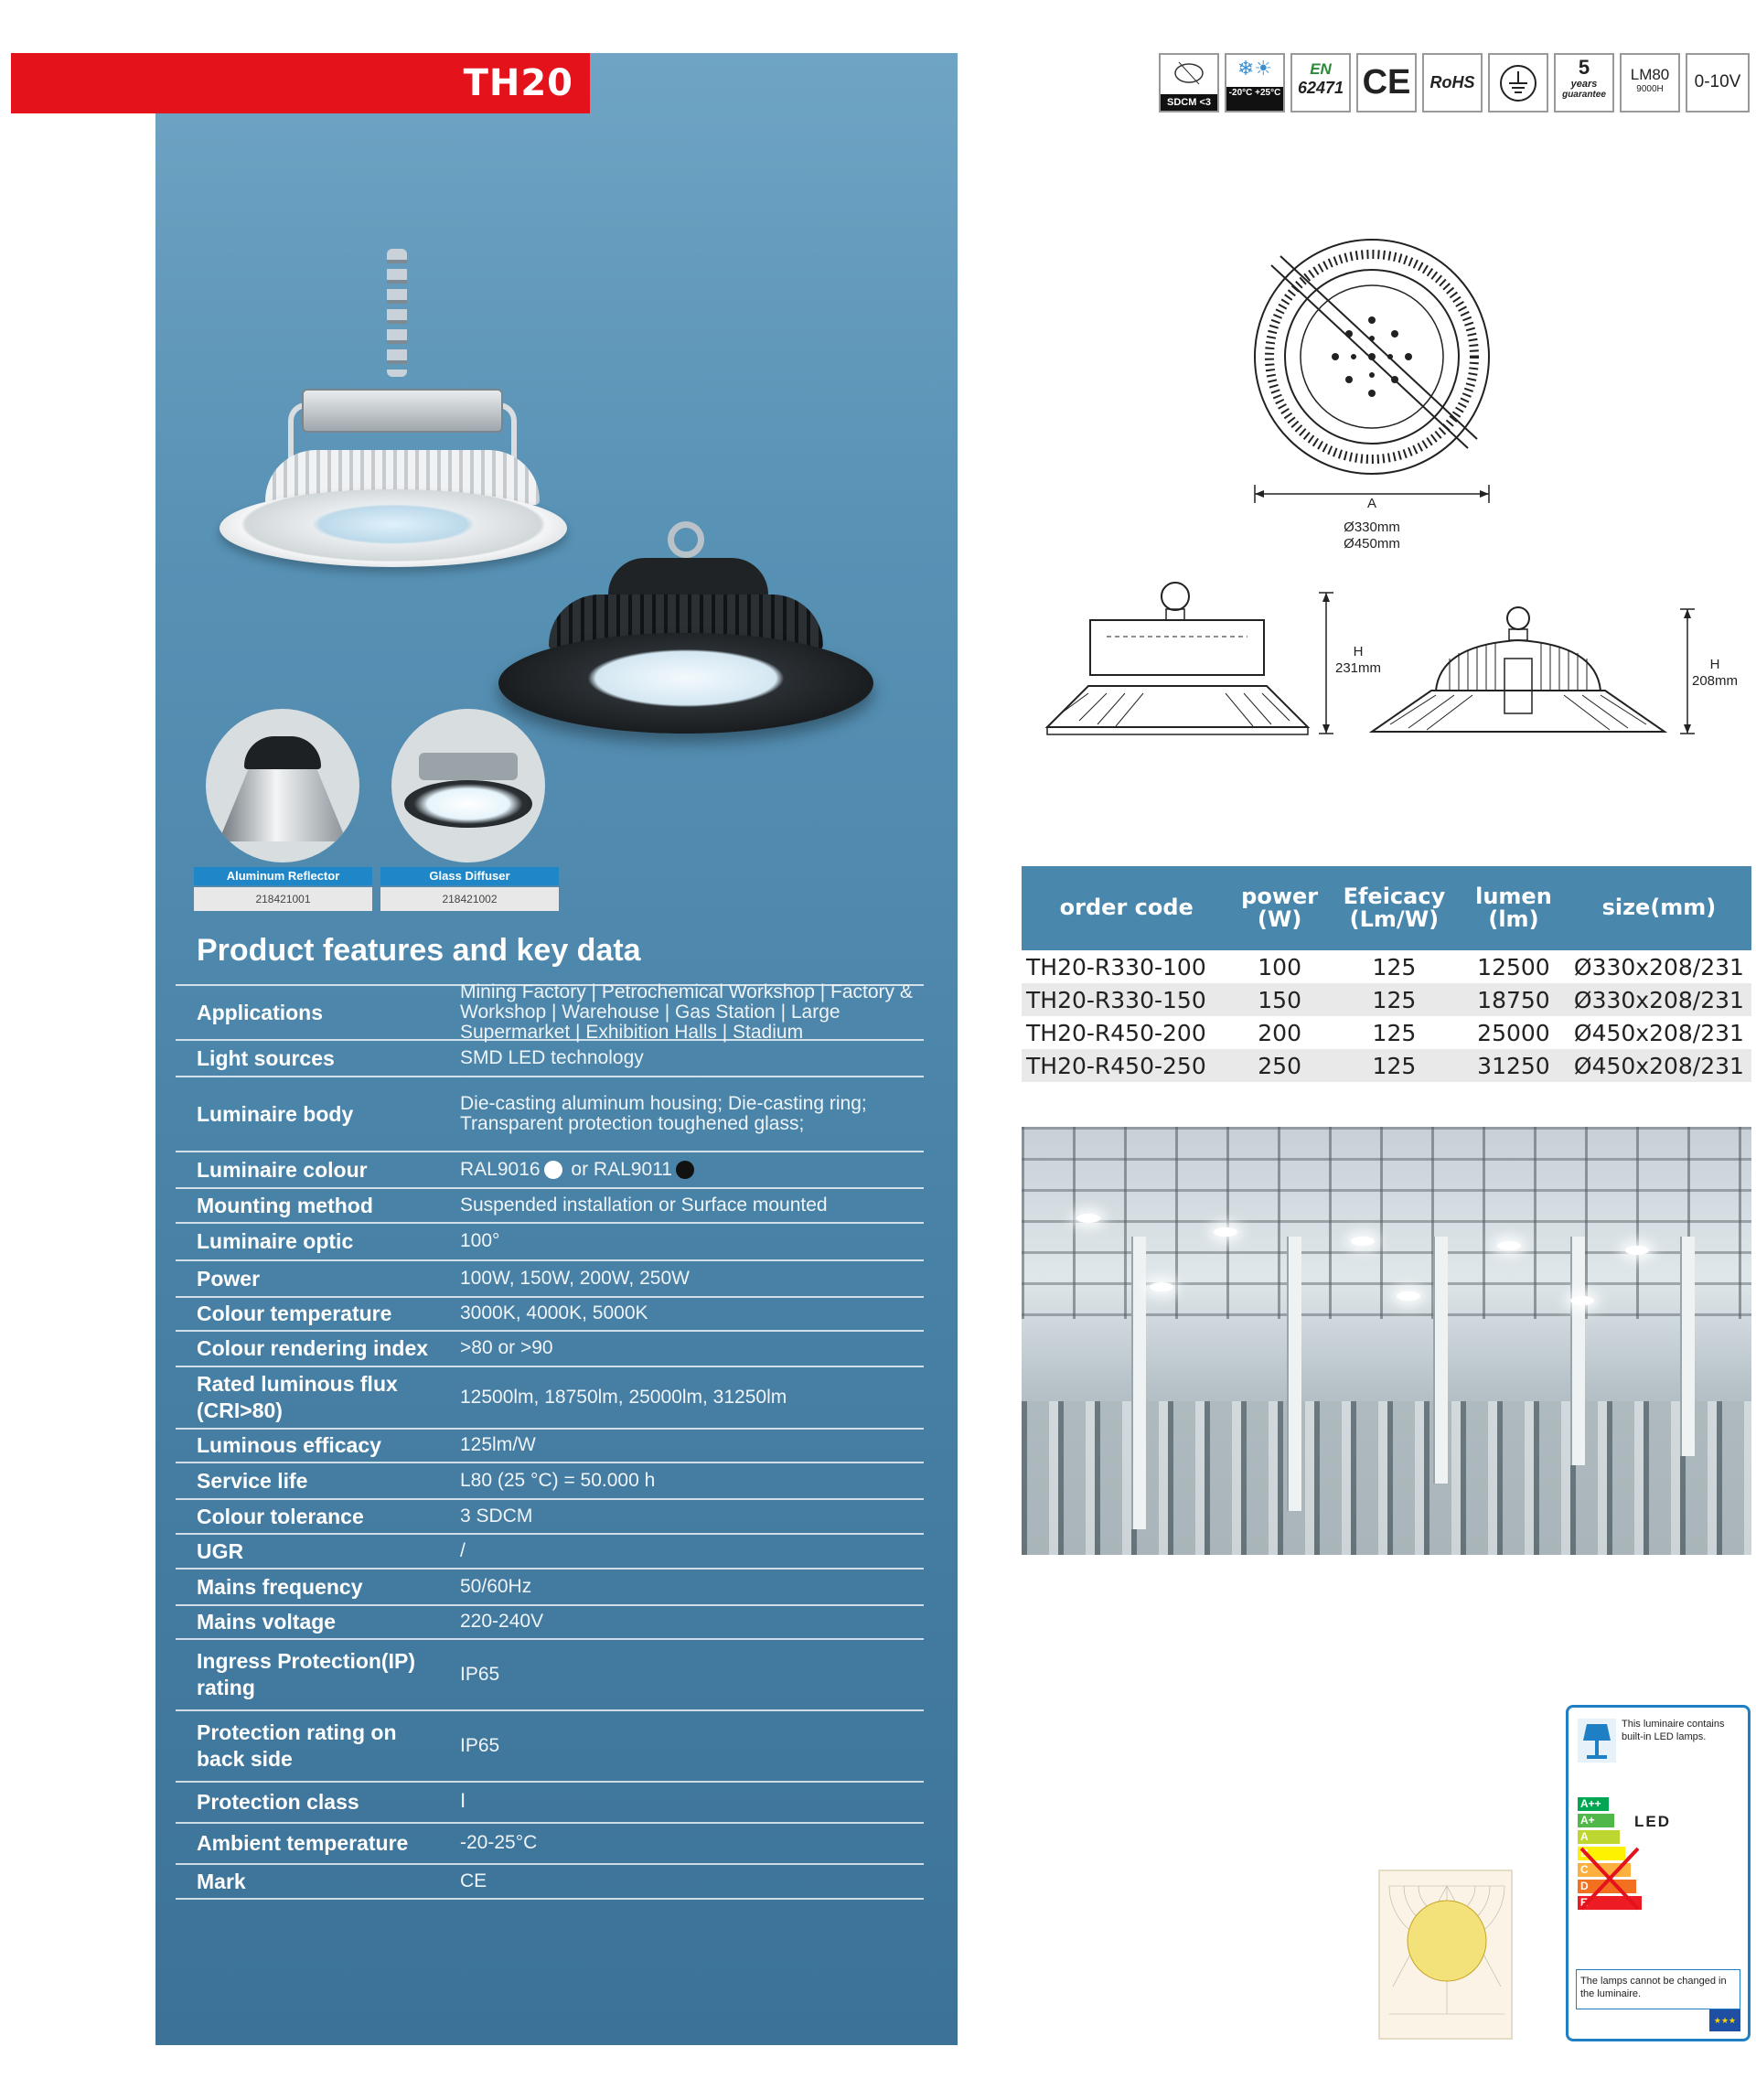  I want to click on feature-row: Ambient temperature -20-25°C, so click(550, 1842).